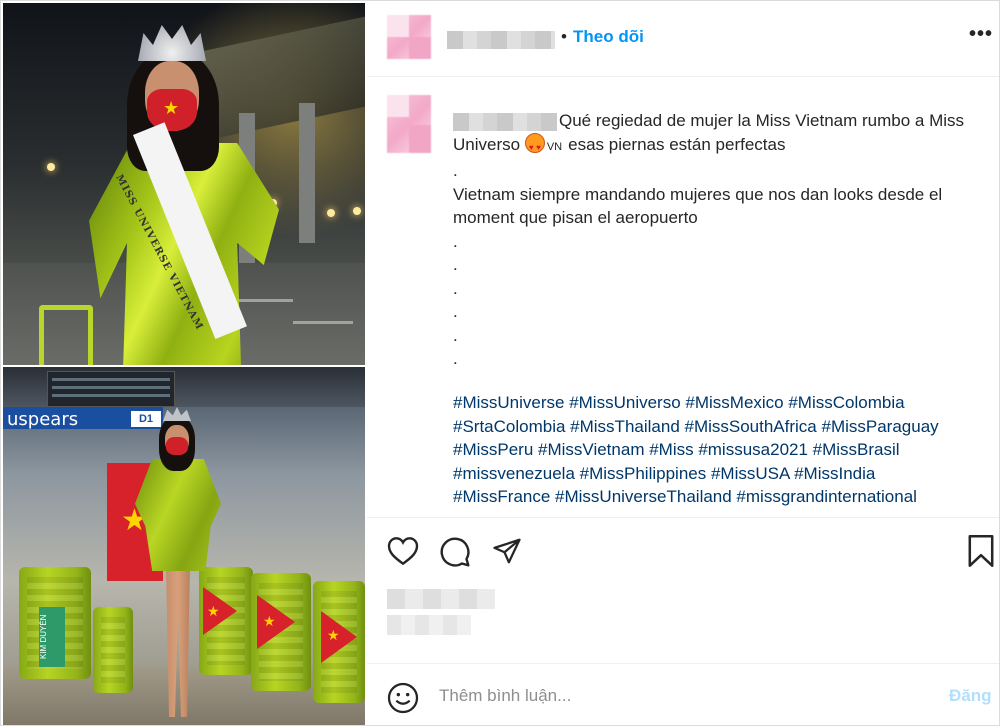 This screenshot has height=726, width=1000. Describe the element at coordinates (981, 34) in the screenshot. I see `more-options-icon: •••` at that location.